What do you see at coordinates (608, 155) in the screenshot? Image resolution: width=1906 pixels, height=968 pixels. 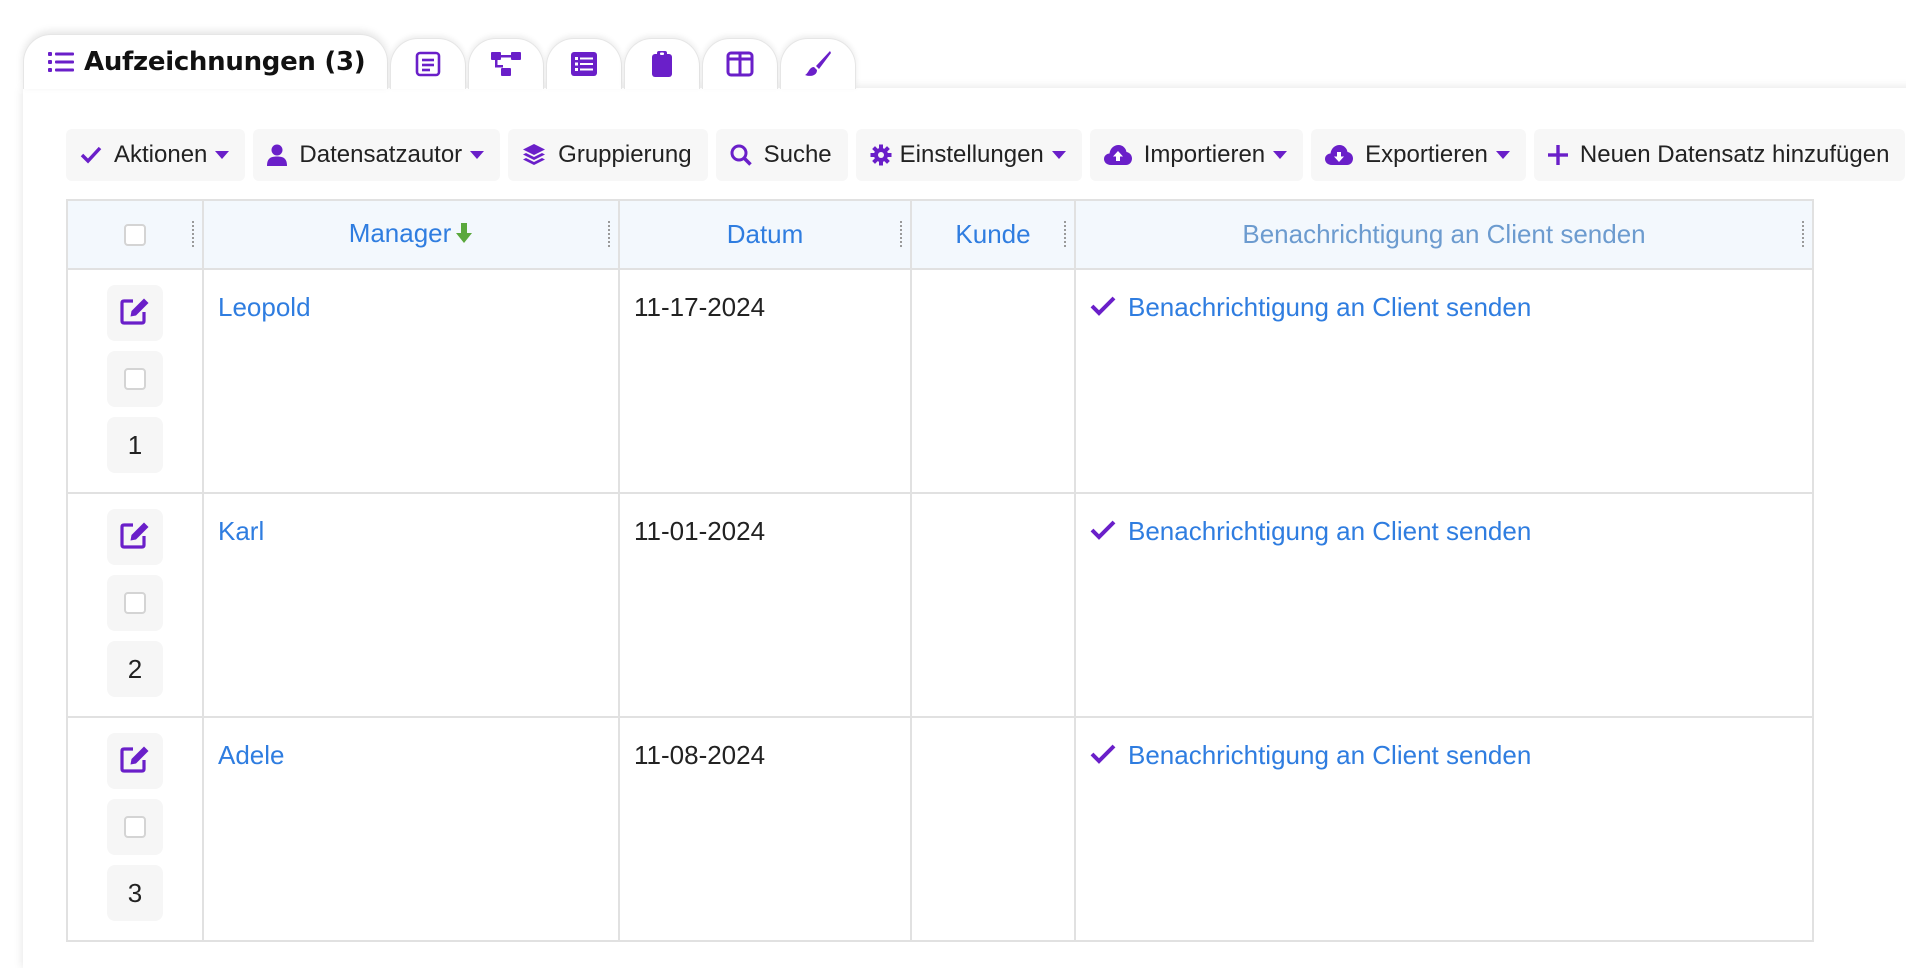 I see `grouping-button: Gruppierung` at bounding box center [608, 155].